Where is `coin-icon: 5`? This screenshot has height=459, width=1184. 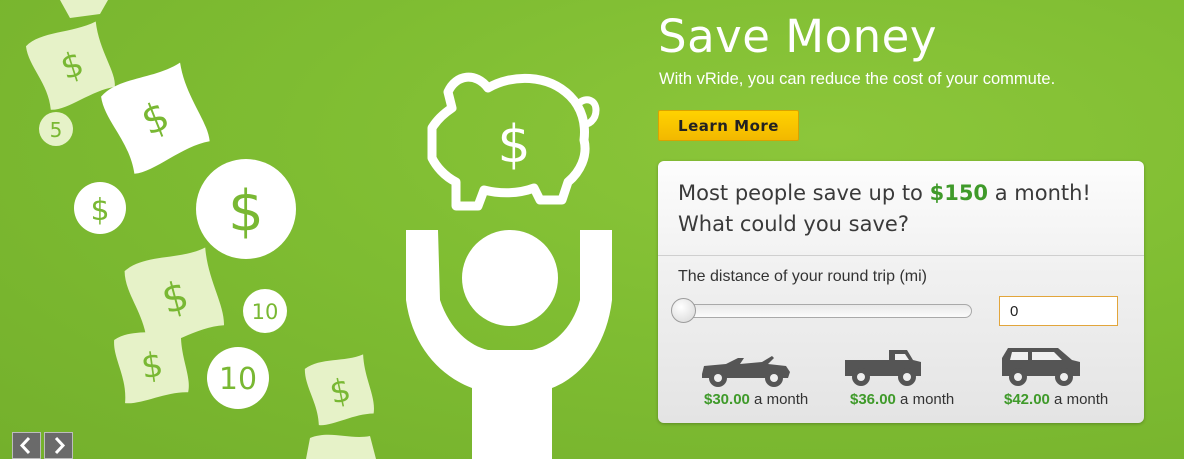 coin-icon: 5 is located at coordinates (56, 129).